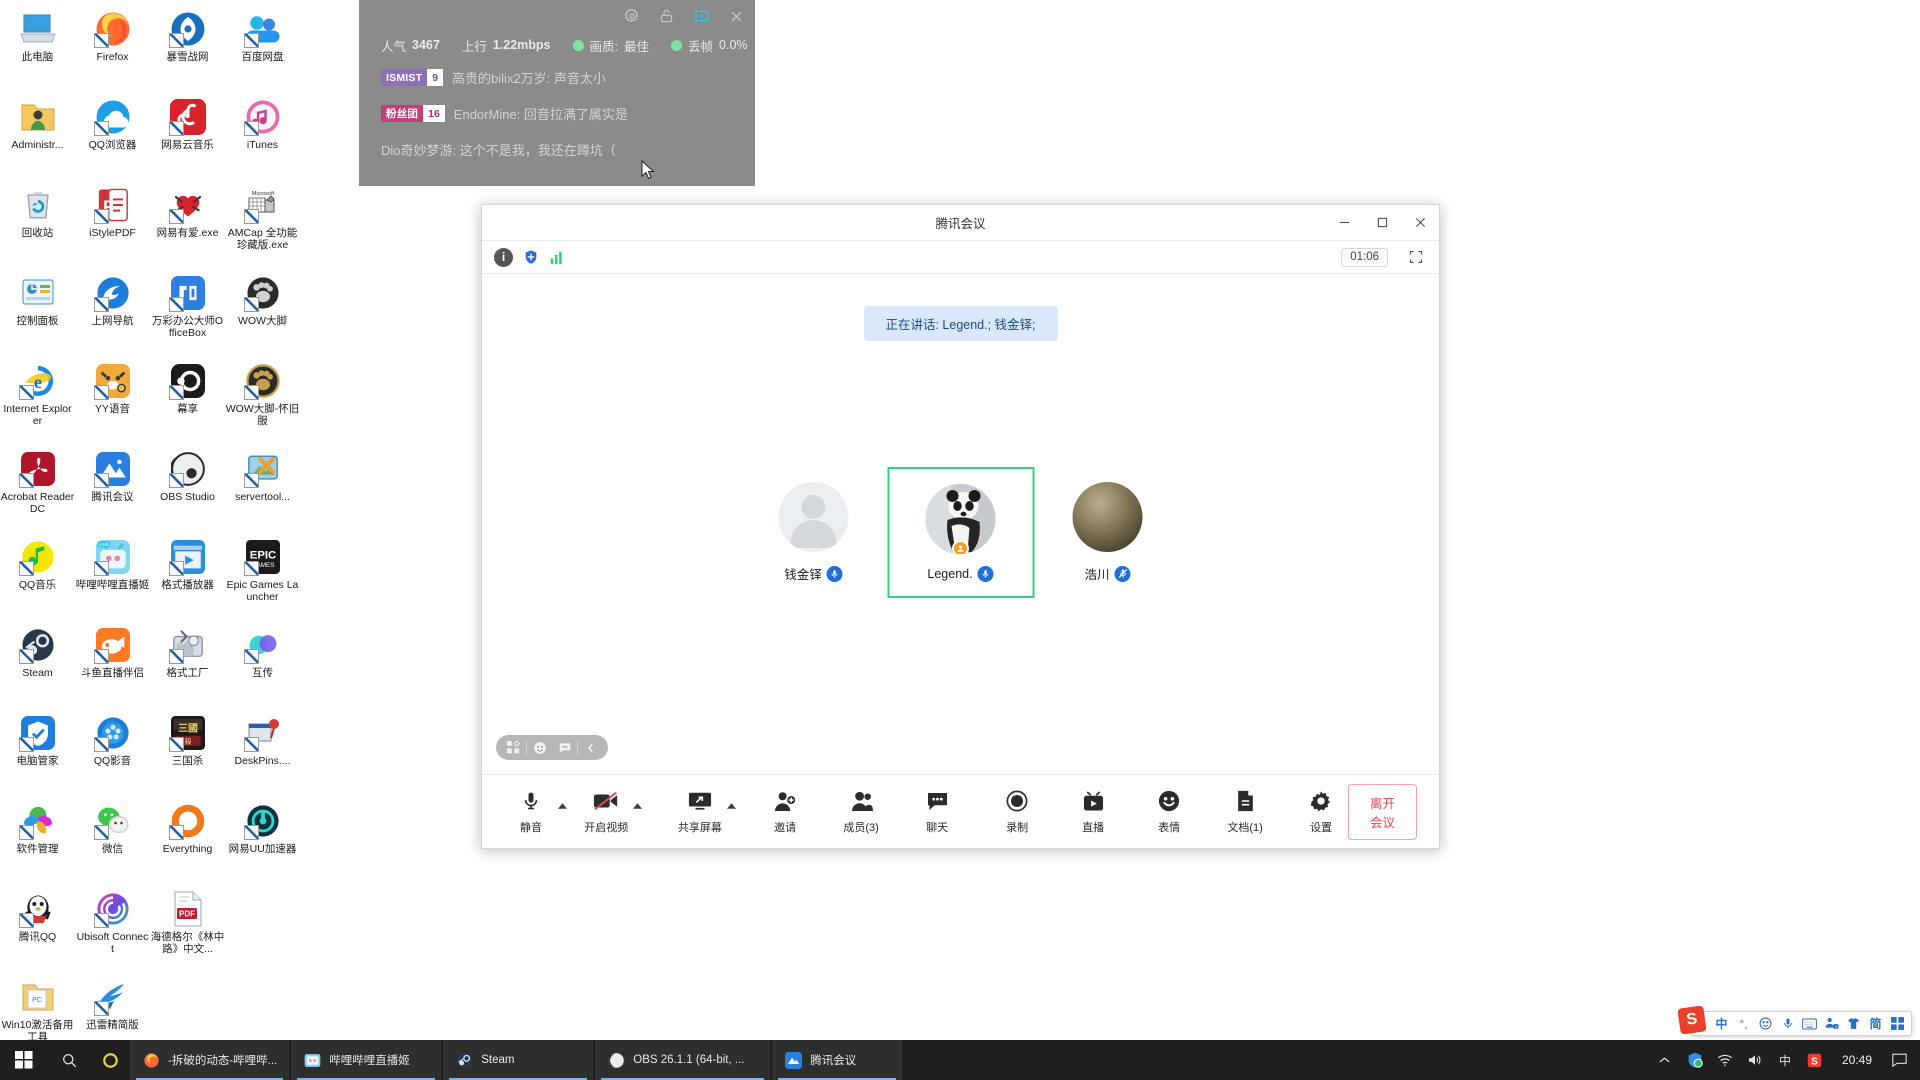 The height and width of the screenshot is (1080, 1920). What do you see at coordinates (112, 400) in the screenshot?
I see `desktop-icon-yy-voice-icon: YY语音` at bounding box center [112, 400].